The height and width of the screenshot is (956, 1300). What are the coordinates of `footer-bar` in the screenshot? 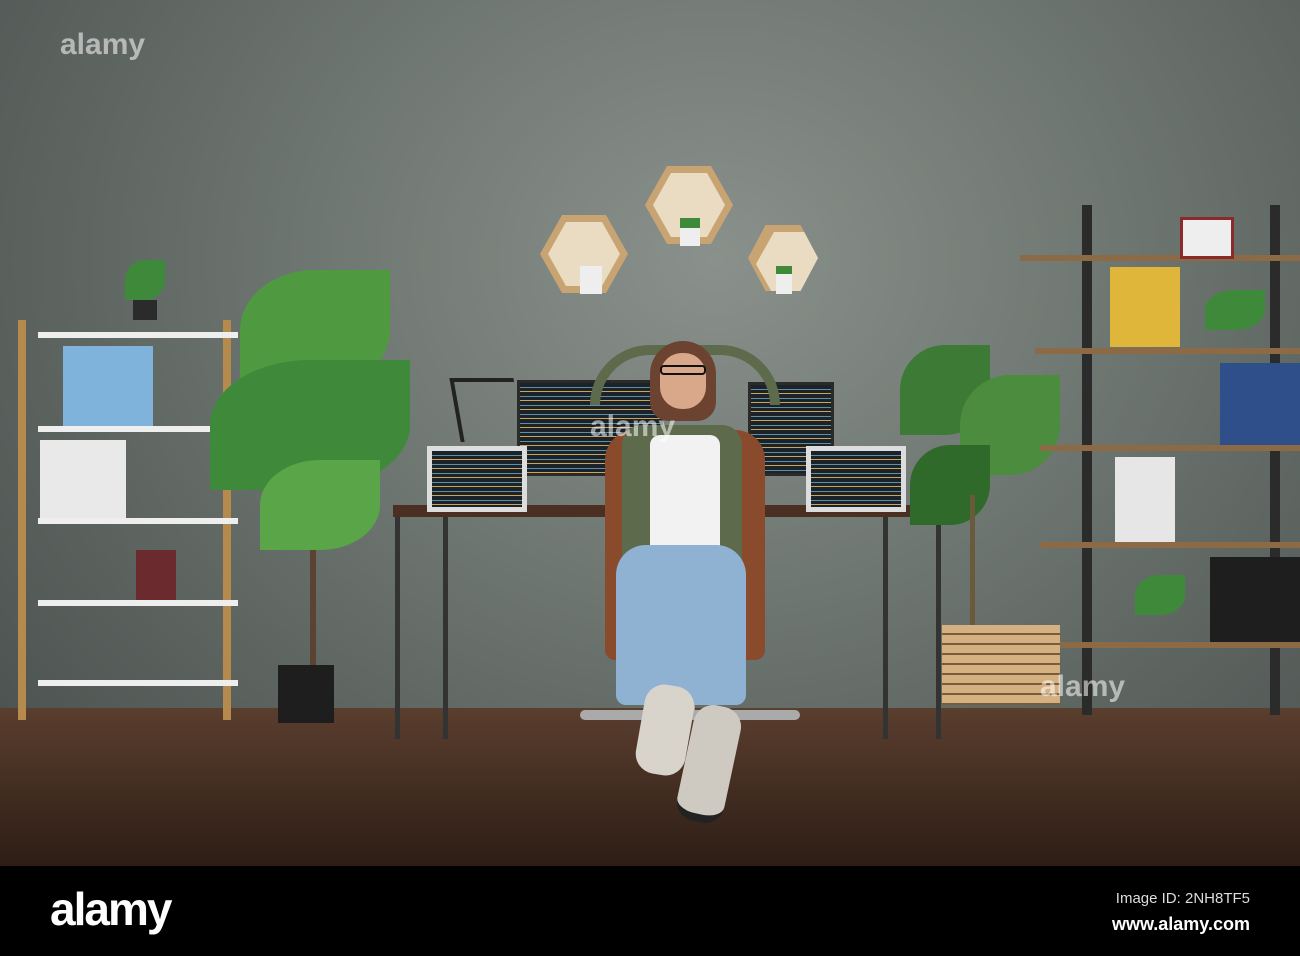 It's located at (650, 911).